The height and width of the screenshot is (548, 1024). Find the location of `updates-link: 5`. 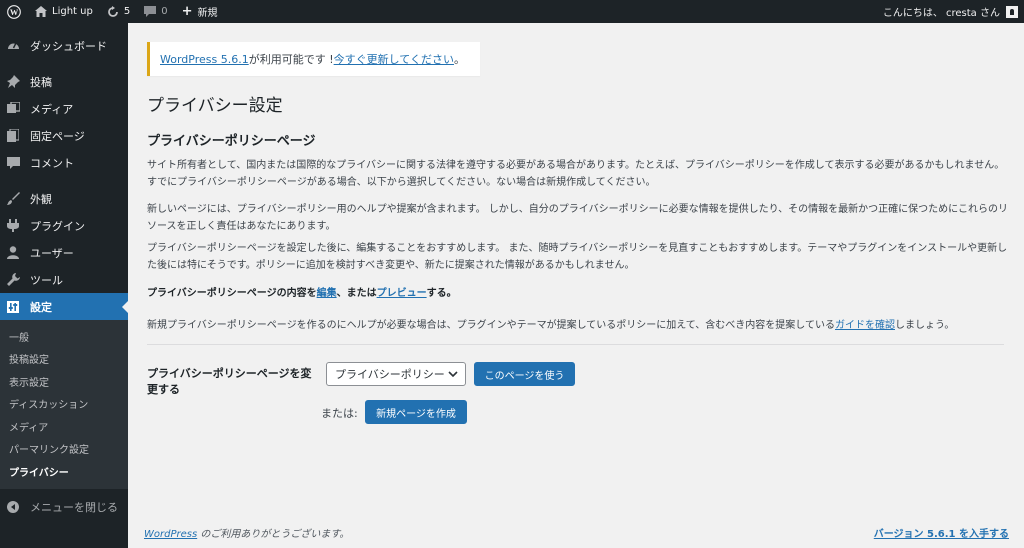

updates-link: 5 is located at coordinates (118, 11).